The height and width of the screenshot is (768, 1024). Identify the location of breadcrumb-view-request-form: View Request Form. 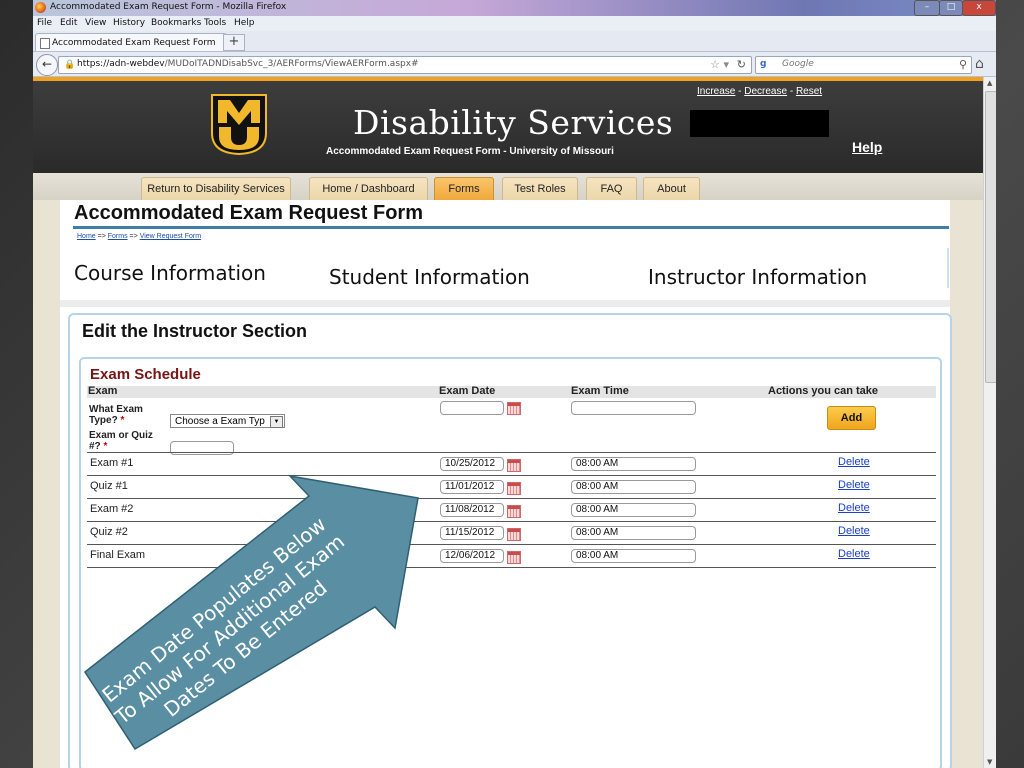
(170, 236).